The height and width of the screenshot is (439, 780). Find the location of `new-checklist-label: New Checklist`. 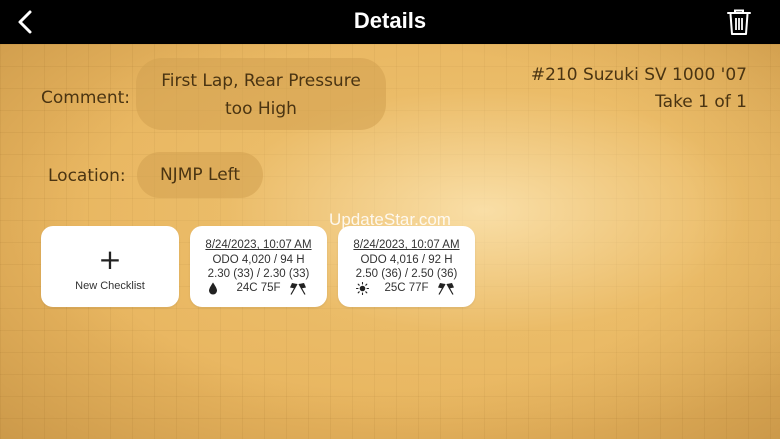

new-checklist-label: New Checklist is located at coordinates (110, 286).